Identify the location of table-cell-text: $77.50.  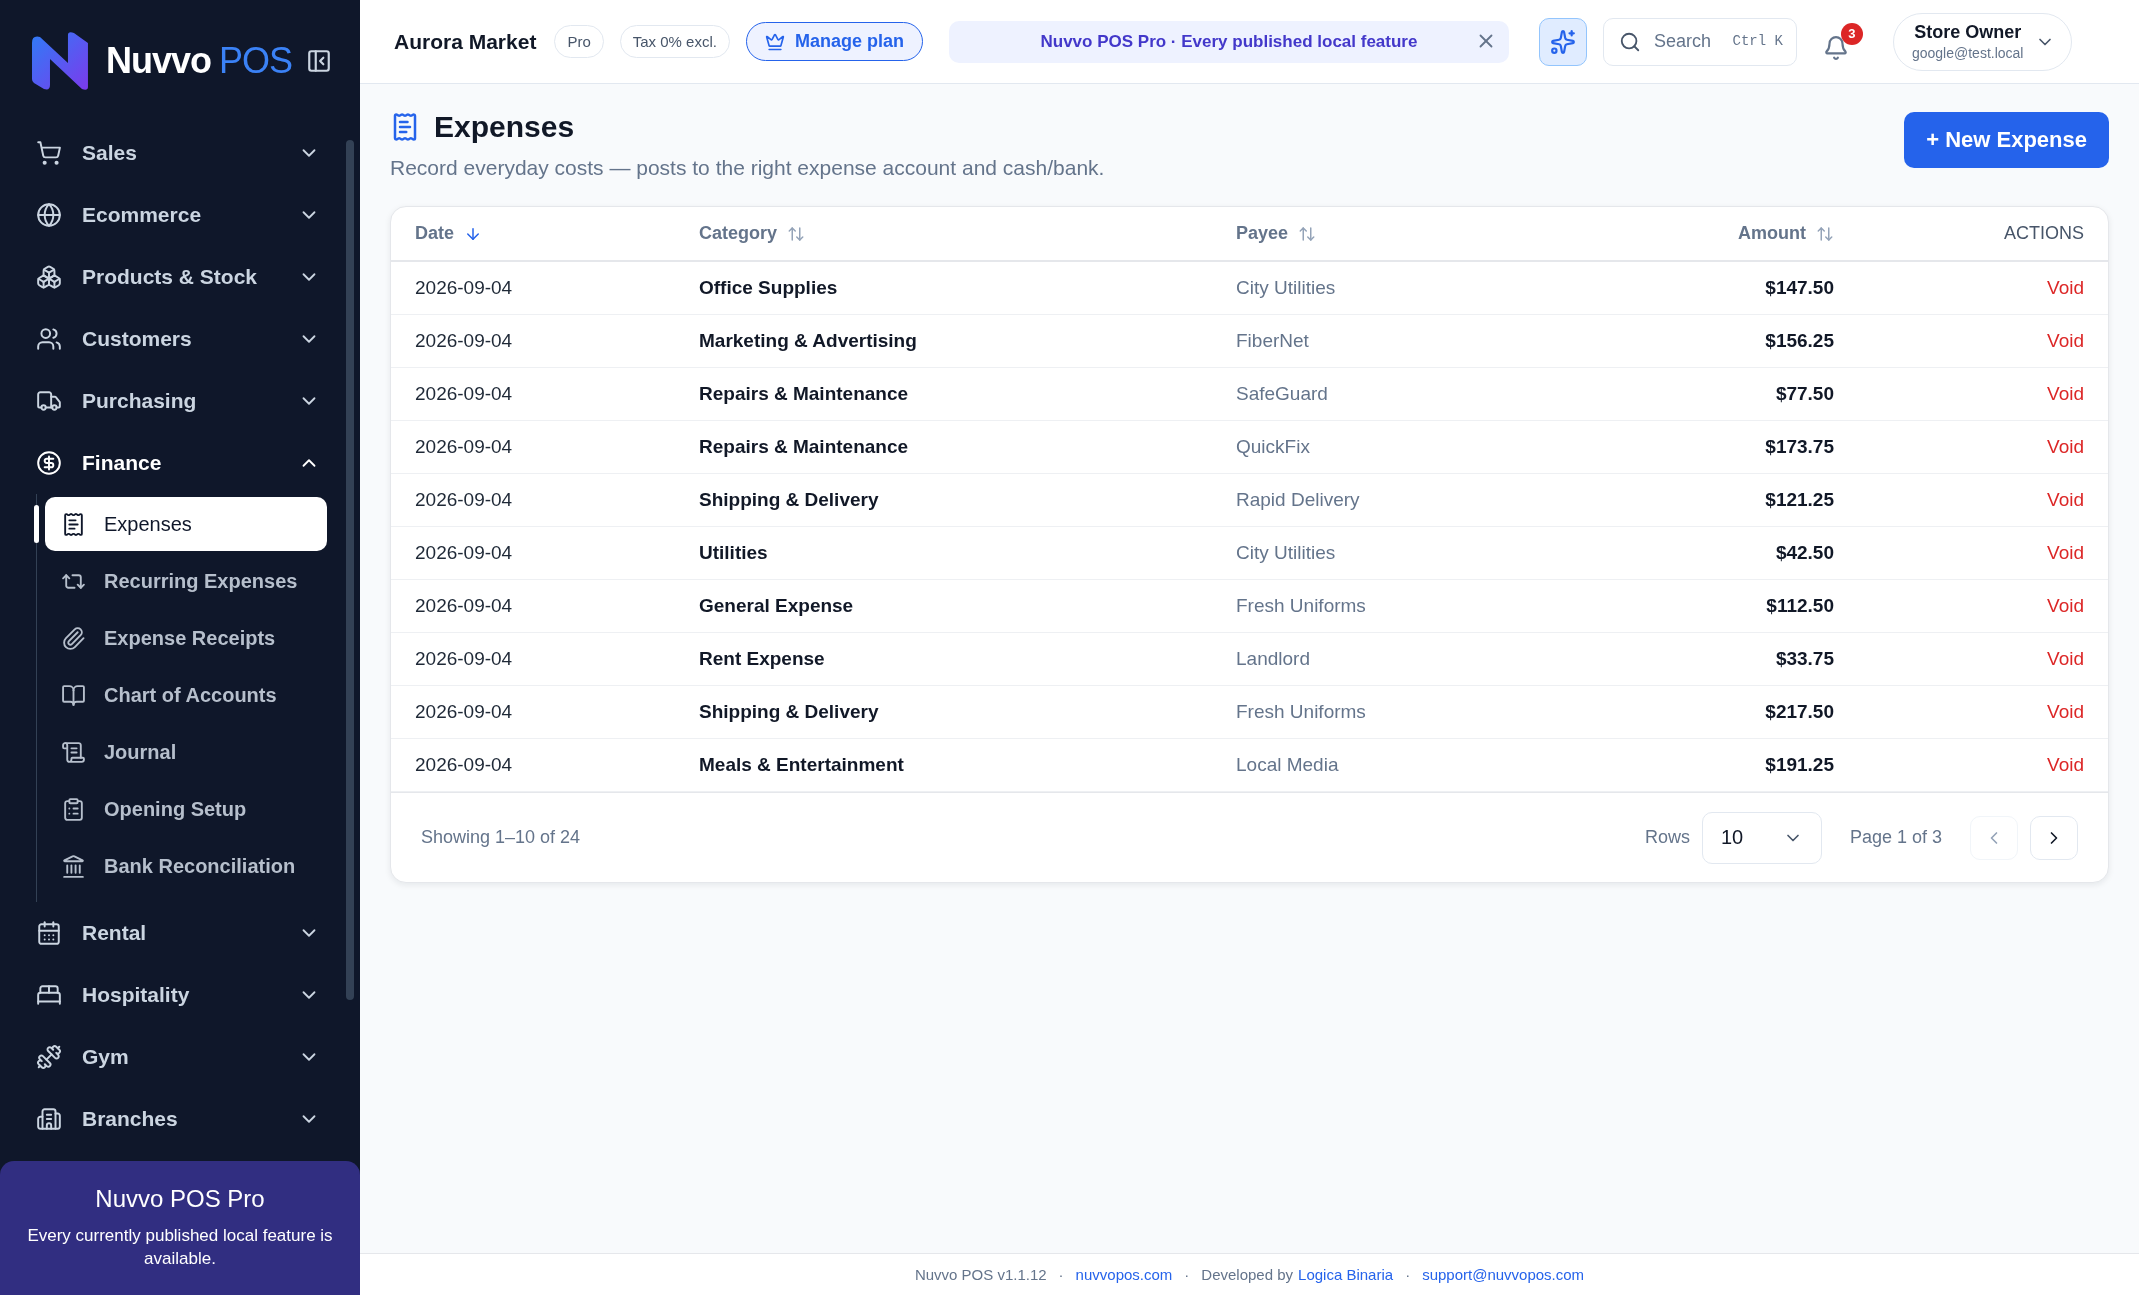
(1804, 394).